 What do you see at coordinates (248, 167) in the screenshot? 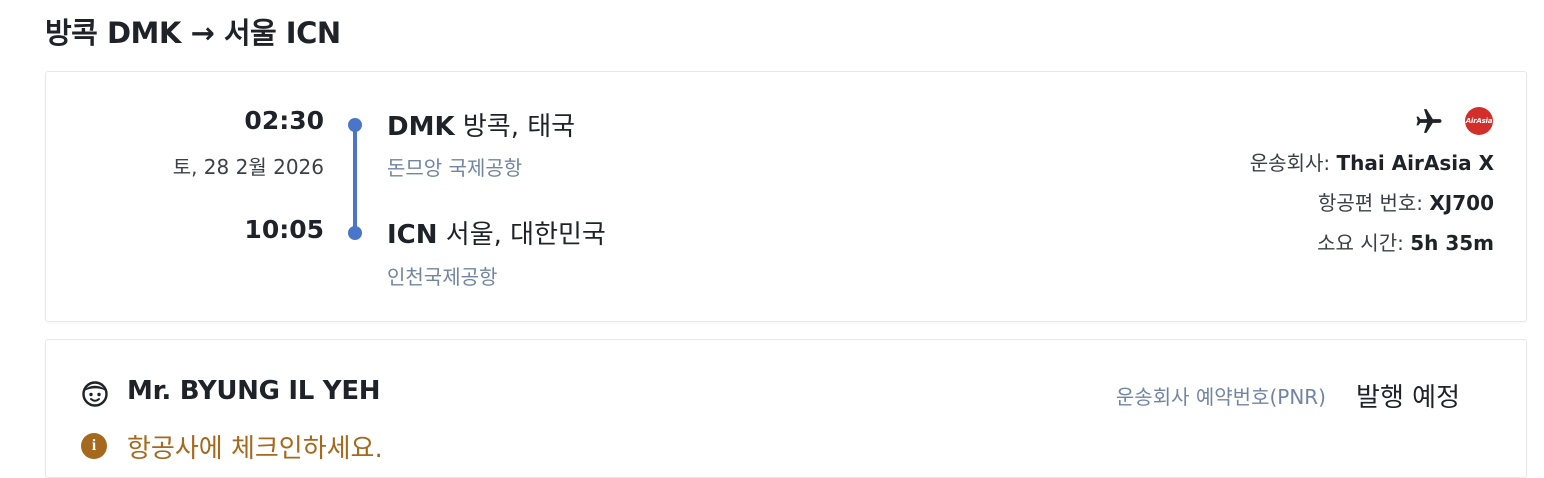
I see `departure-date: 토, 28 2월 2026` at bounding box center [248, 167].